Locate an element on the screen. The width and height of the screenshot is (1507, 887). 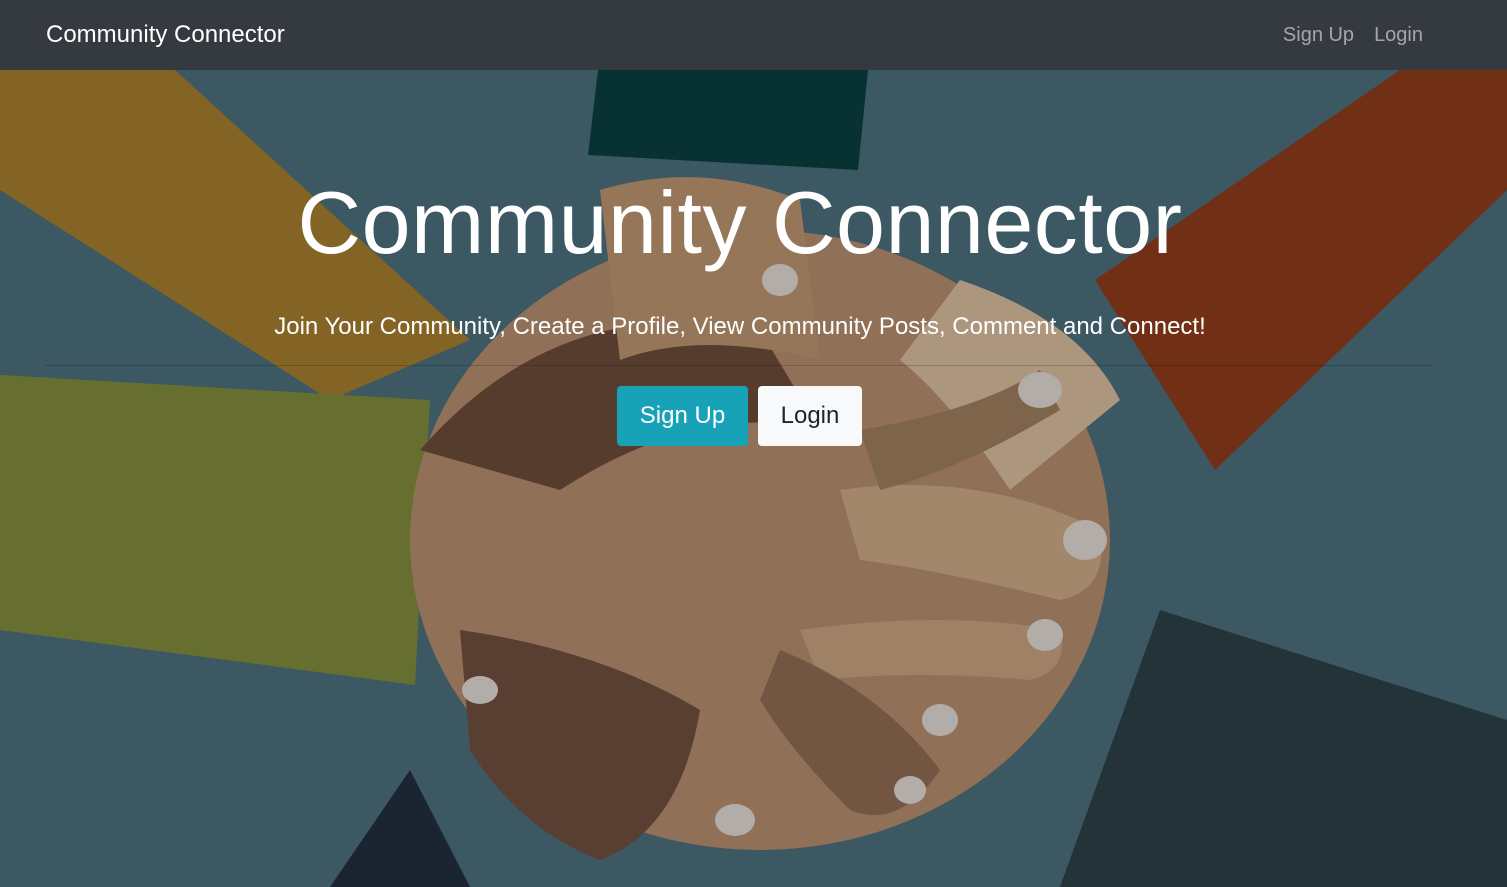
nav-login-link: Login is located at coordinates (1398, 35).